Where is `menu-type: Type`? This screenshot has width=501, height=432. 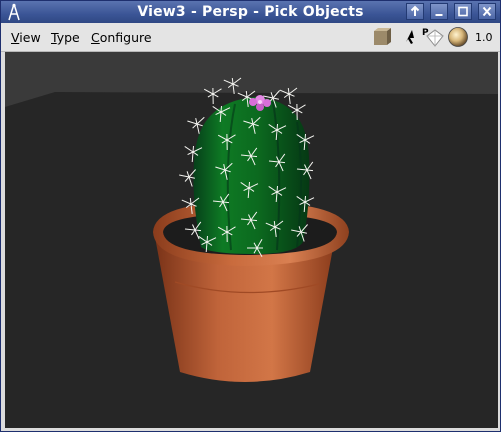
menu-type: Type is located at coordinates (65, 37).